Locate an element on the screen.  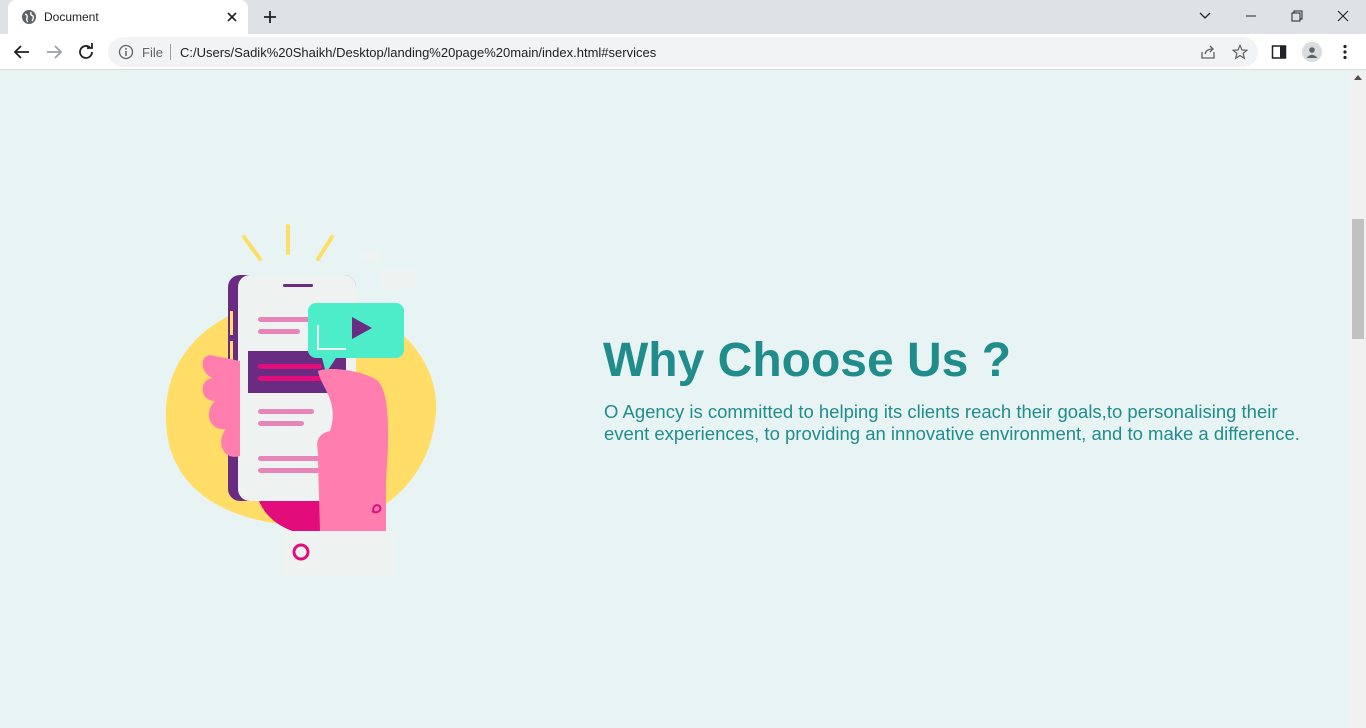
phone-illustration is located at coordinates (301, 400).